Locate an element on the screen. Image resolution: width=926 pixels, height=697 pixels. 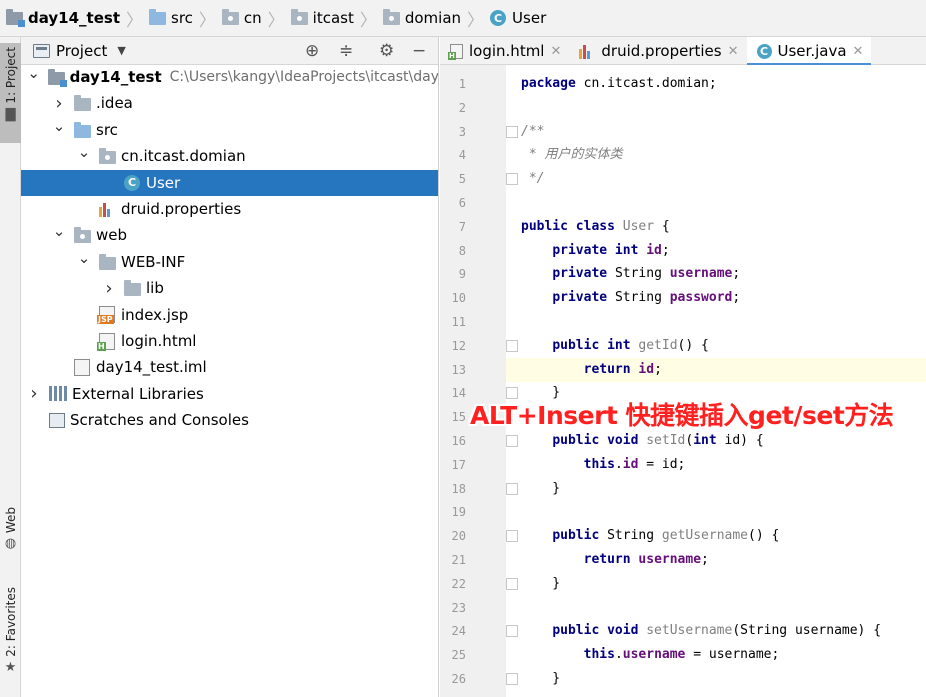
web-tool-tab: Web ◍ is located at coordinates (10, 536).